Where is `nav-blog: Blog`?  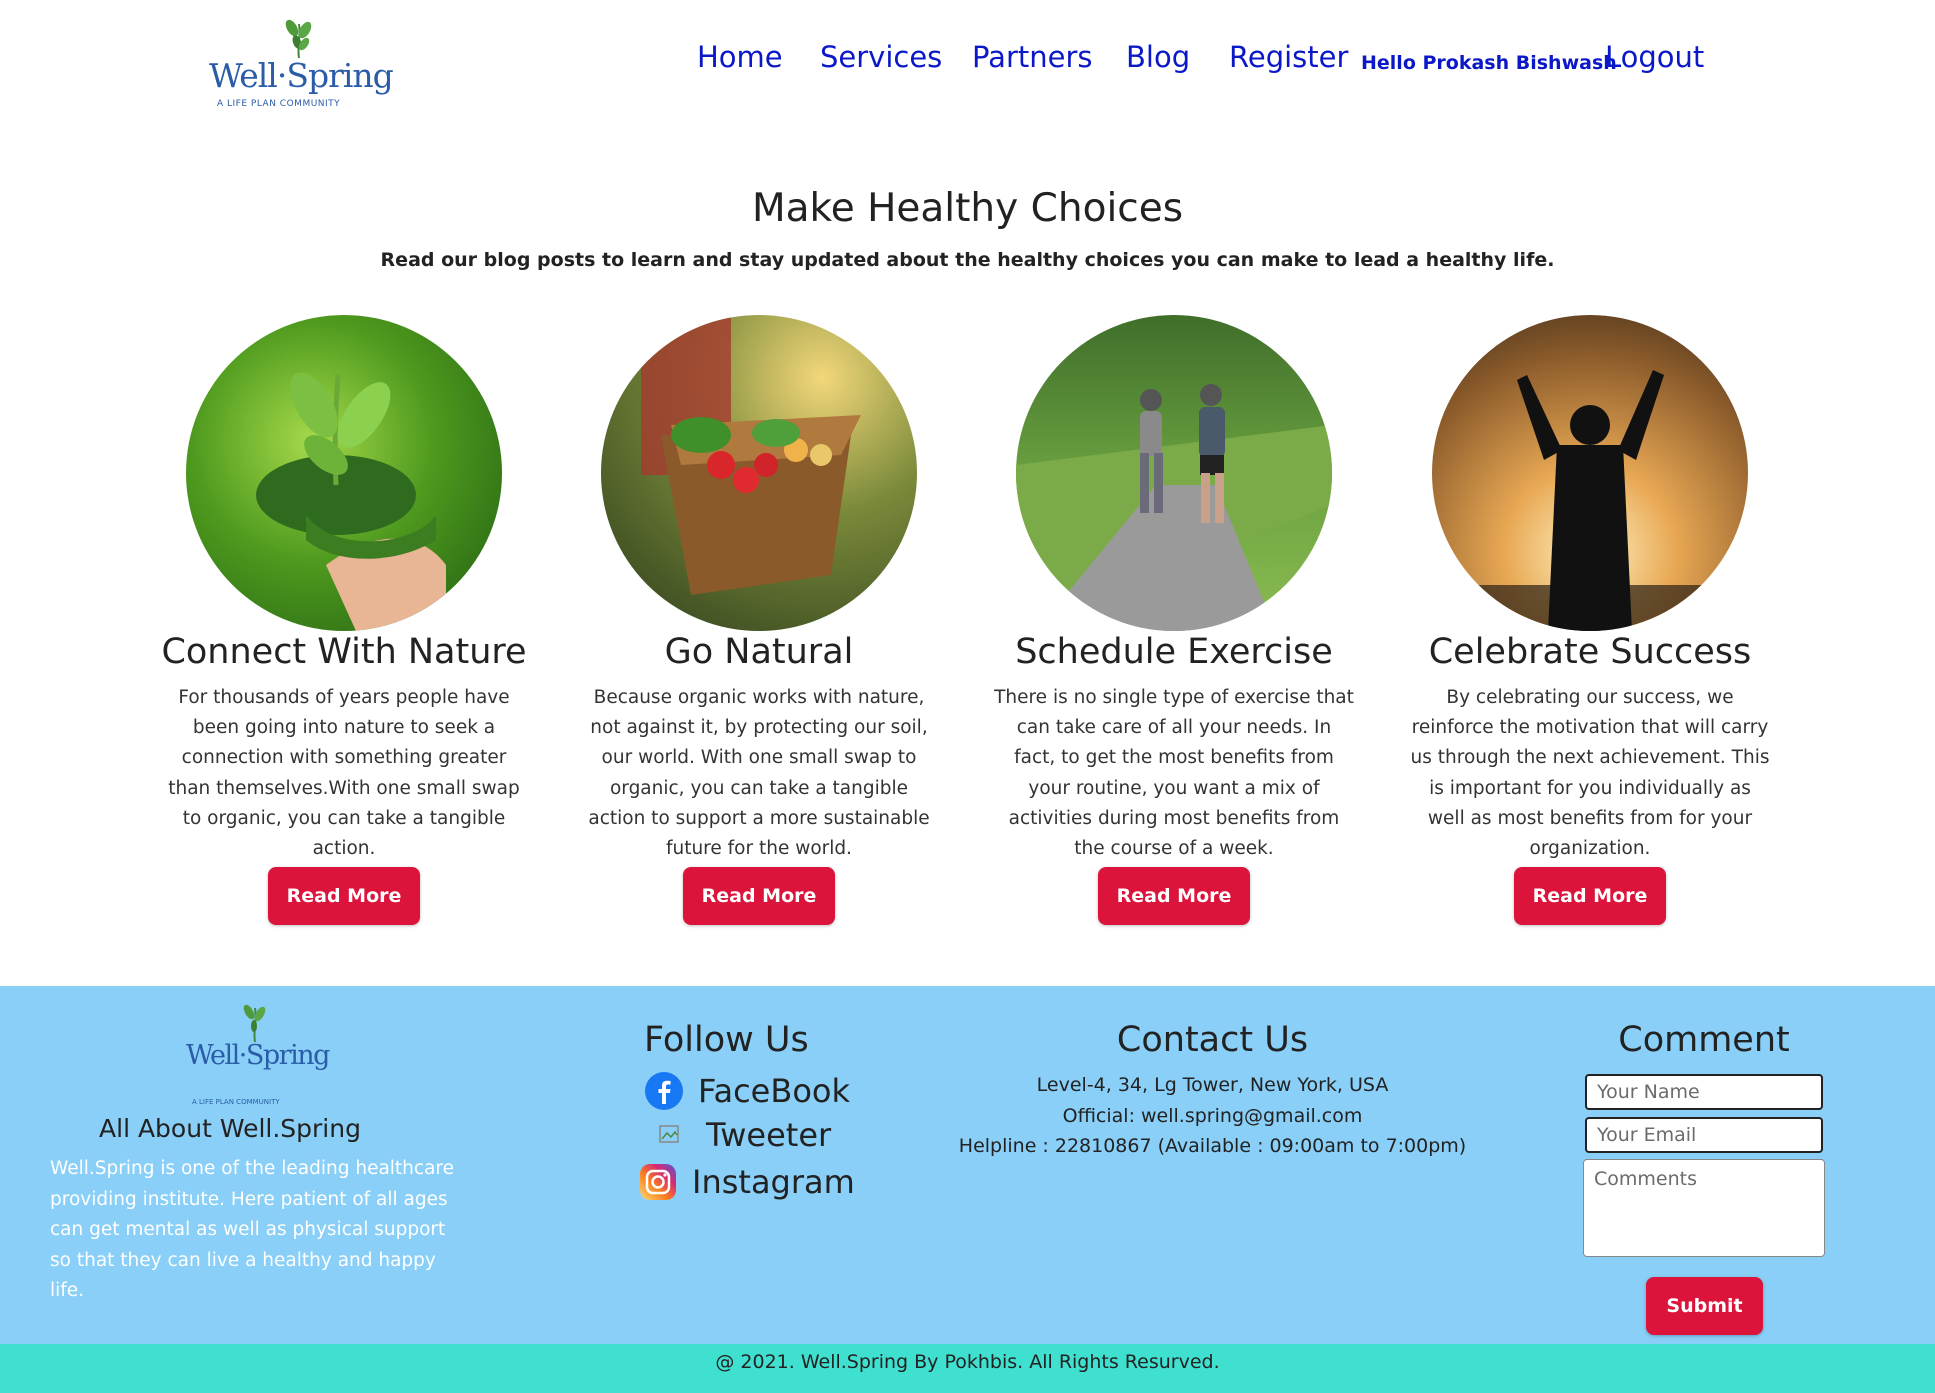 nav-blog: Blog is located at coordinates (1158, 57).